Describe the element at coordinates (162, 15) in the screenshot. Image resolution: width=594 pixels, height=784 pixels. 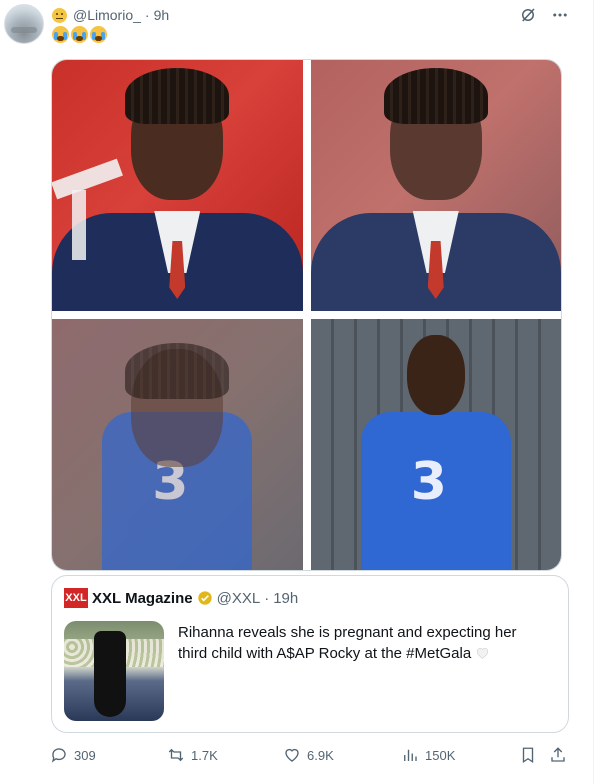
I see `timestamp: 9h` at that location.